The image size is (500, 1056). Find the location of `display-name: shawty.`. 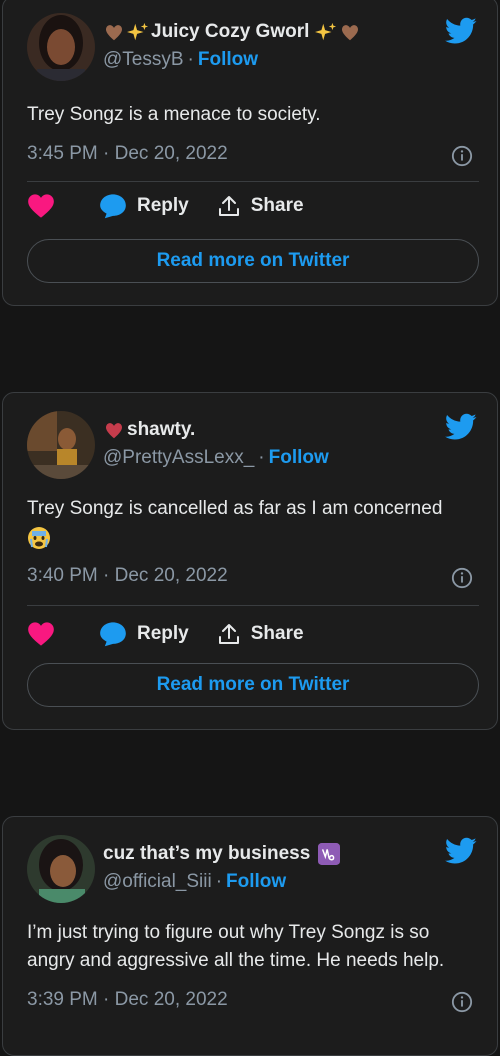

display-name: shawty. is located at coordinates (161, 429).